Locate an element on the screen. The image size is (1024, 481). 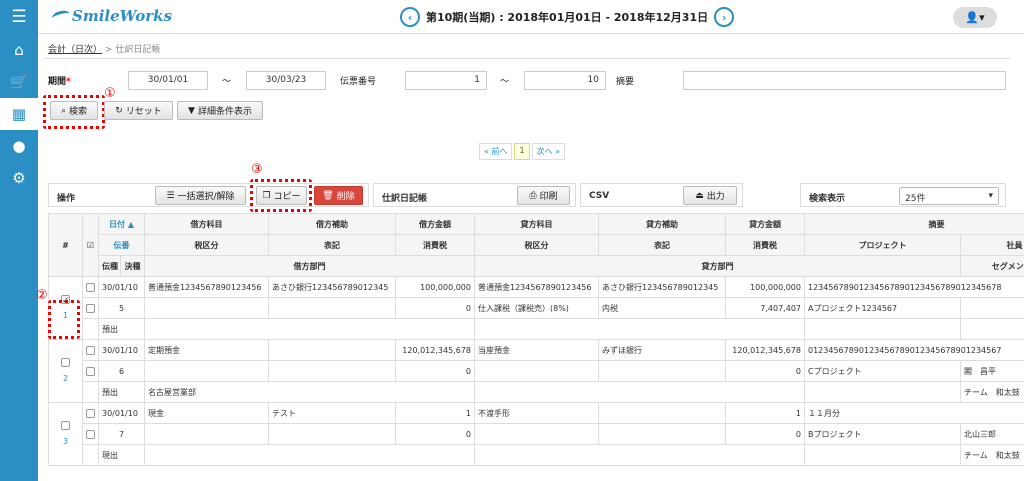
cart-icon: 🛒 is located at coordinates (19, 82).